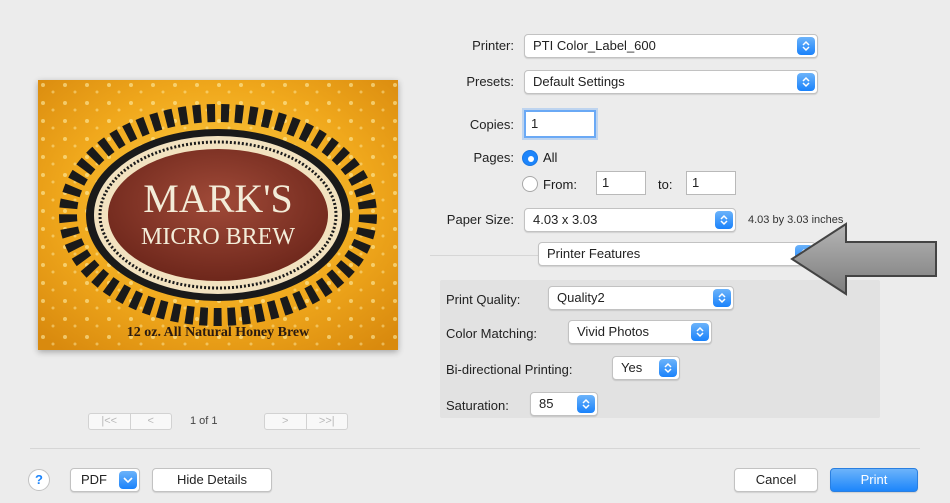  I want to click on section-select: Printer Features, so click(677, 254).